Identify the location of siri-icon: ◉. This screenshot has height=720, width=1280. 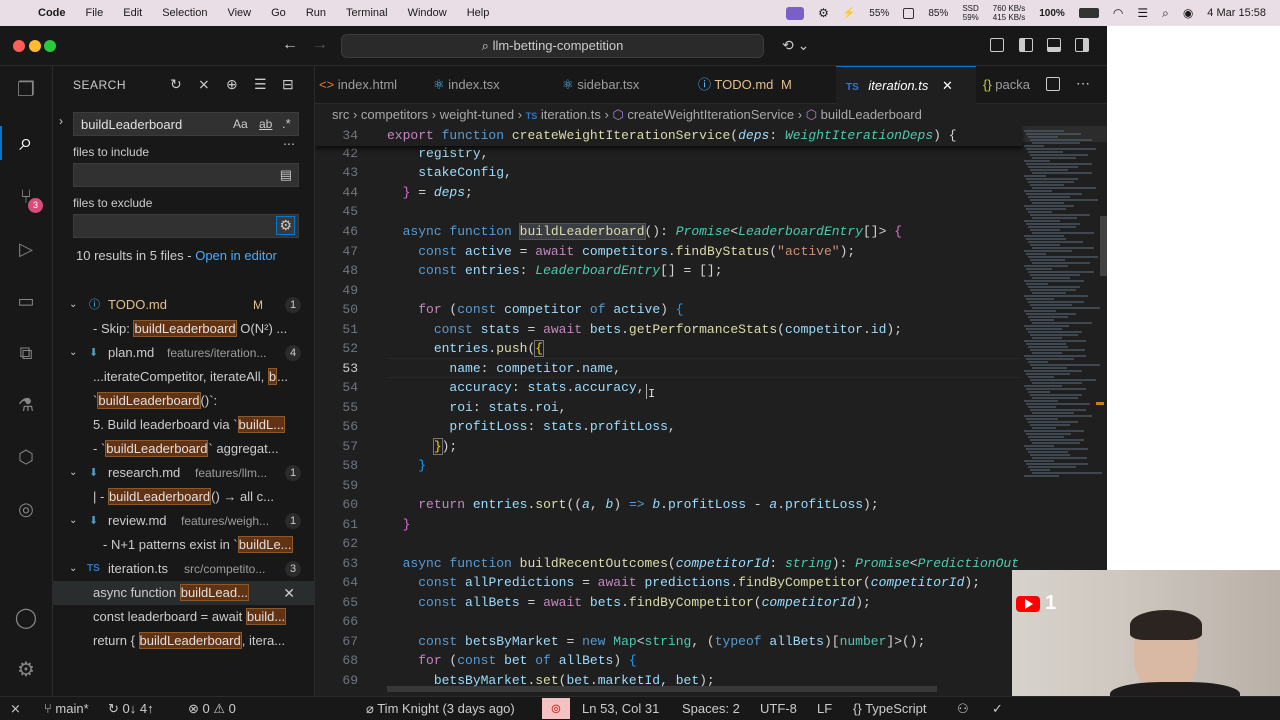
(1188, 13).